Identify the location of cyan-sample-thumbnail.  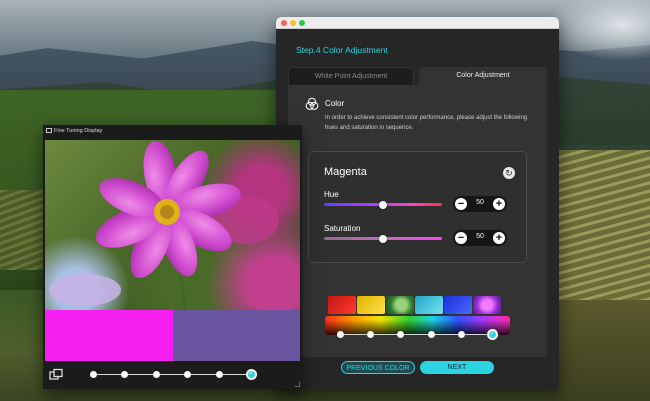
(429, 305).